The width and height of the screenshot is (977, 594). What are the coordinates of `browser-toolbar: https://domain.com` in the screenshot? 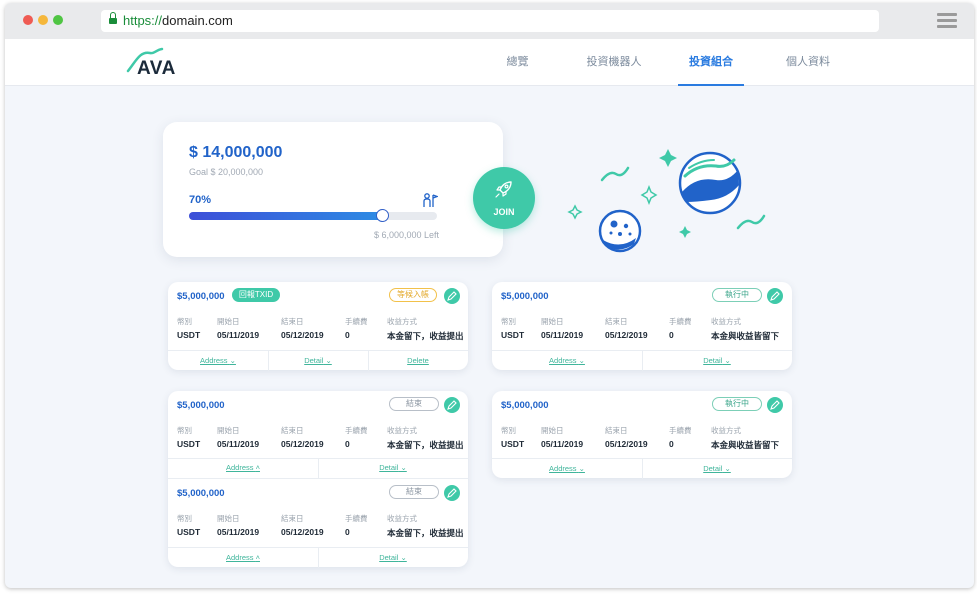 It's located at (489, 21).